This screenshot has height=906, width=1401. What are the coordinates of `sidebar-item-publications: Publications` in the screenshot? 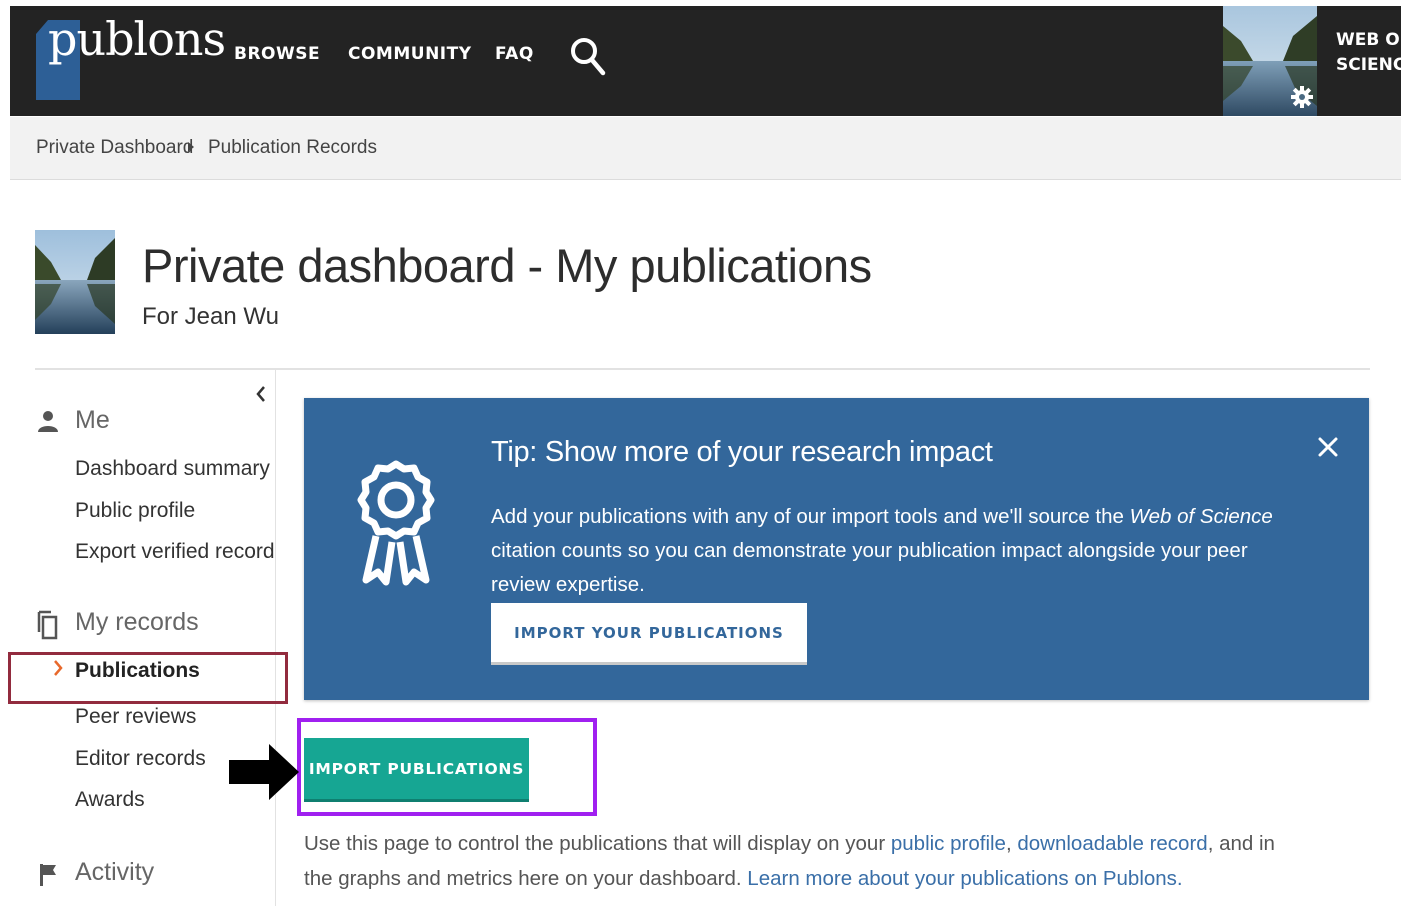 It's located at (137, 671).